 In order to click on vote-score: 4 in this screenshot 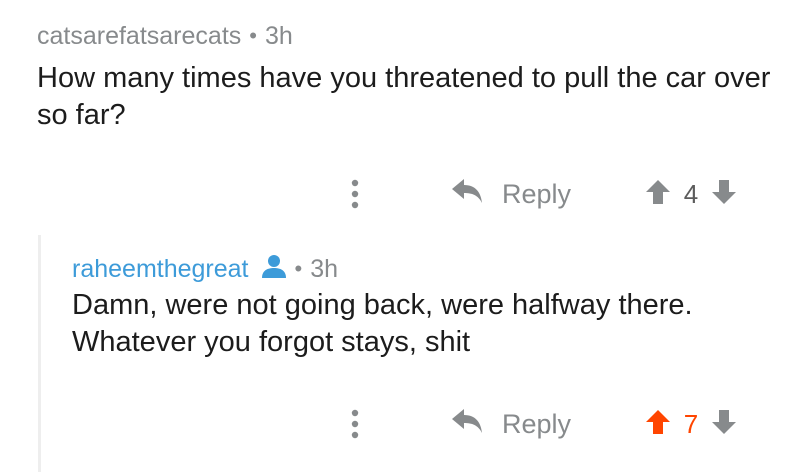, I will do `click(691, 193)`.